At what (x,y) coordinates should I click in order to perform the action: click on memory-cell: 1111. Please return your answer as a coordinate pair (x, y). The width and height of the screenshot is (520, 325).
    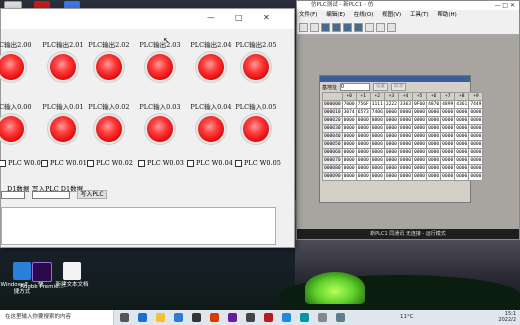
    Looking at the image, I should click on (377, 104).